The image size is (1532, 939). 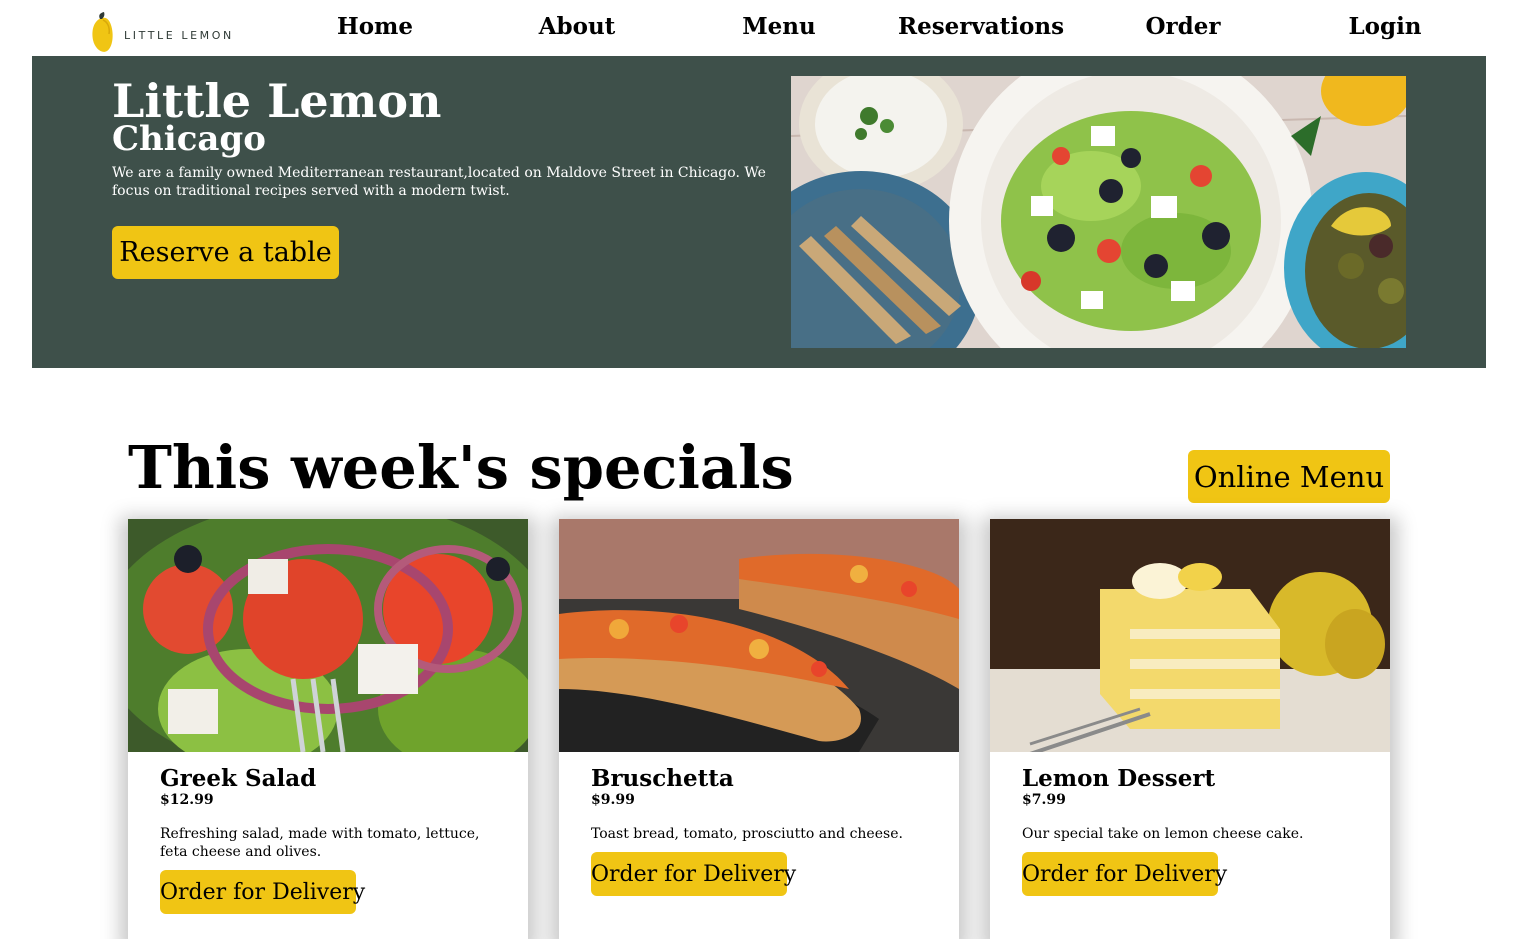 I want to click on card-title: Lemon Dessert, so click(x=1119, y=778).